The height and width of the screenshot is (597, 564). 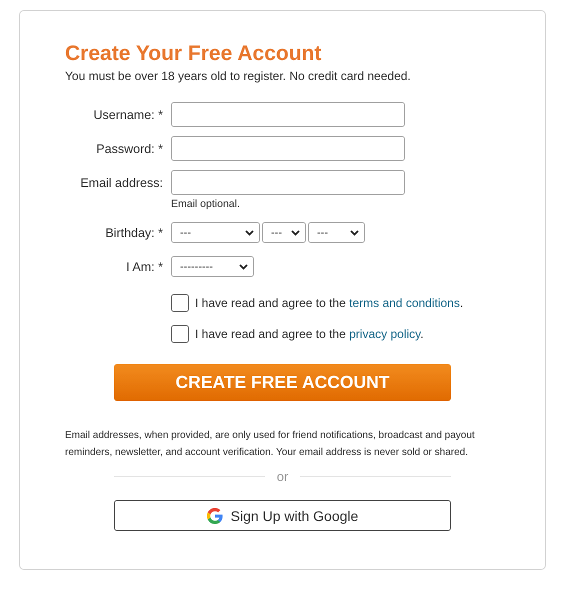 I want to click on field-label: Birthday: *, so click(x=133, y=233).